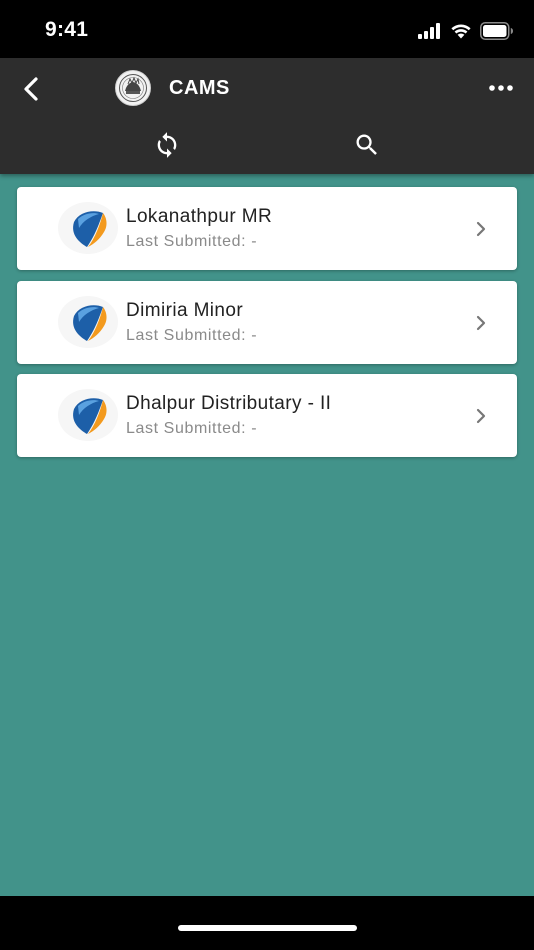  I want to click on canal-name: Dhalpur Distributary - II, so click(229, 403).